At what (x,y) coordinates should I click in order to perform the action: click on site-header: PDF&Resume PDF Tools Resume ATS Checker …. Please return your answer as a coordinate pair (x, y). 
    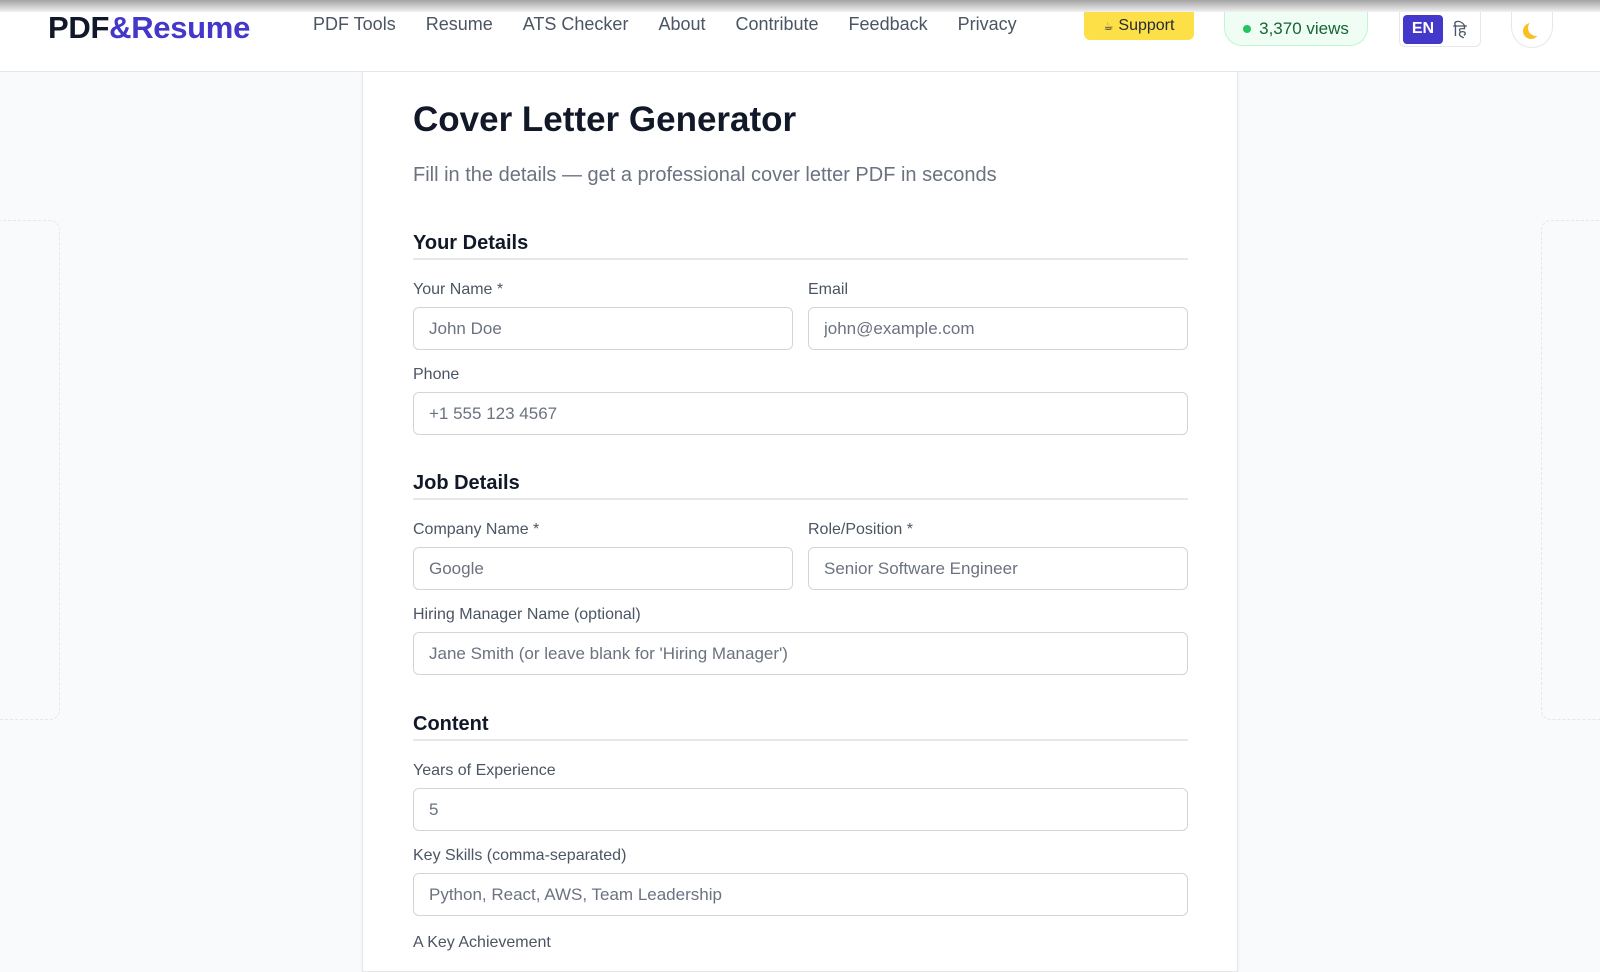
    Looking at the image, I should click on (800, 42).